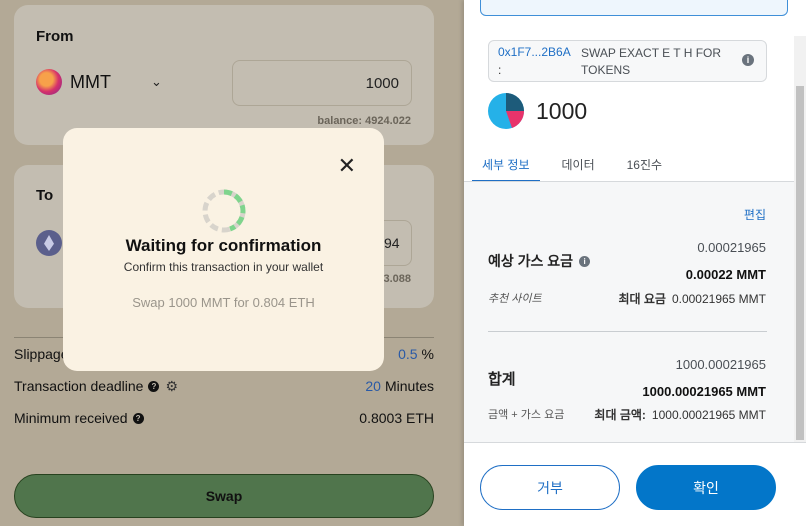  What do you see at coordinates (506, 167) in the screenshot?
I see `tab-details: 세부 정보` at bounding box center [506, 167].